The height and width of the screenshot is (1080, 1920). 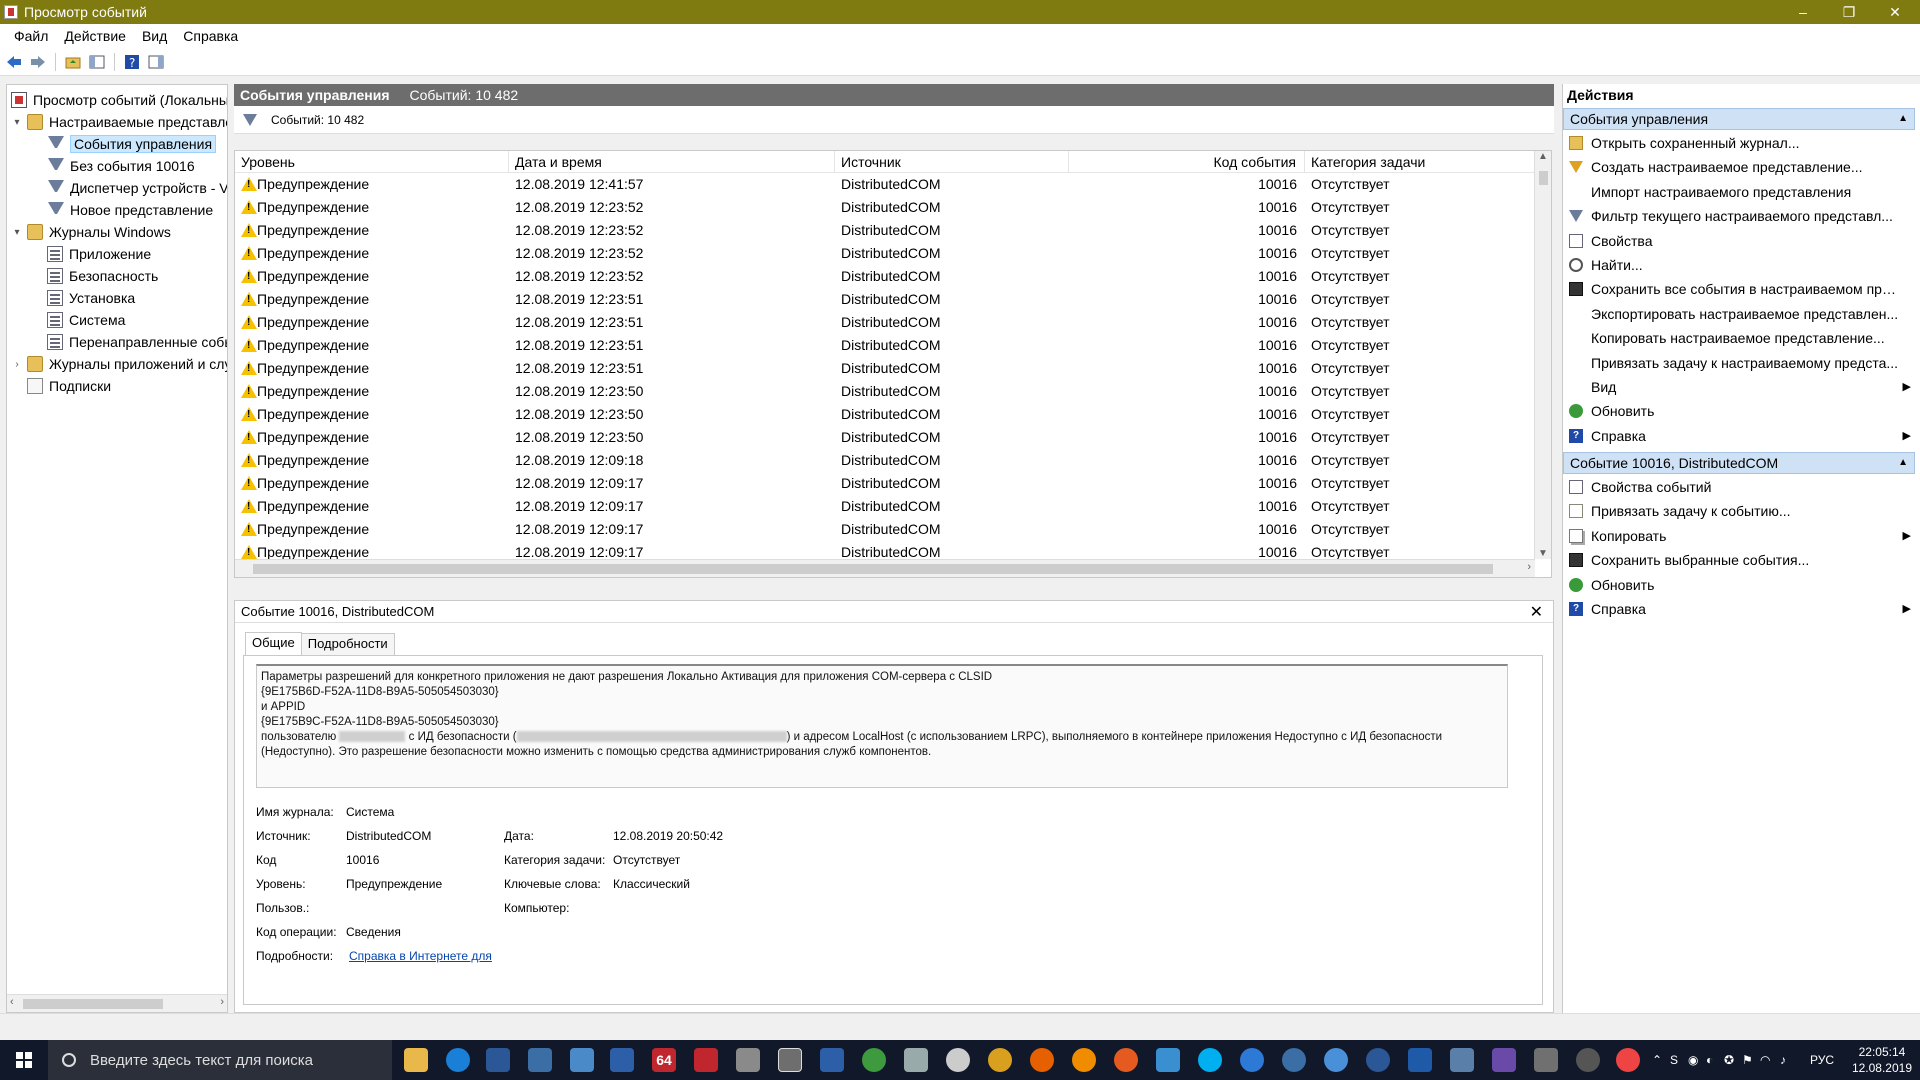 I want to click on tray-wifi-icon: ◠, so click(x=1765, y=1060).